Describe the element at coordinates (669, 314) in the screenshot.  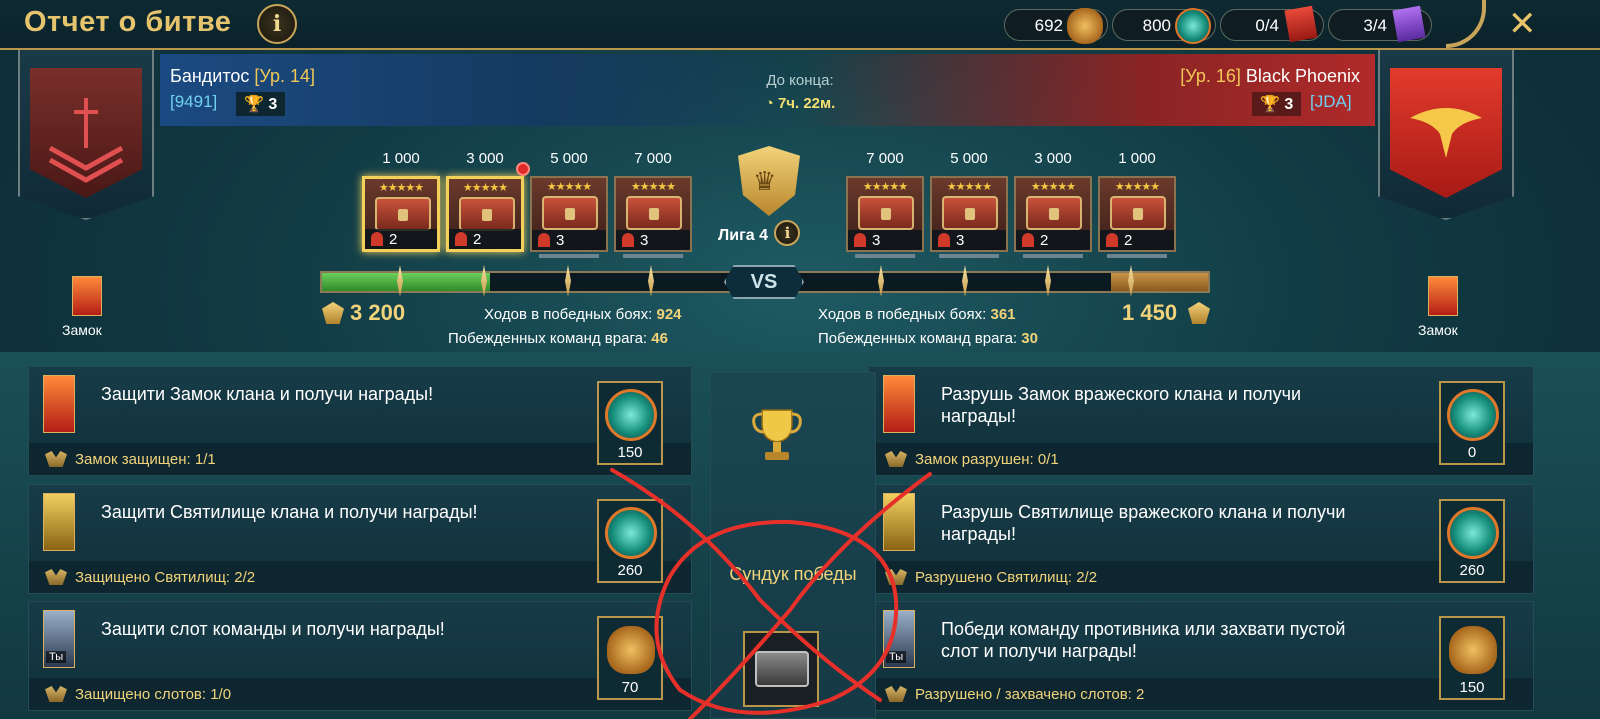
I see `stat-value: 924` at that location.